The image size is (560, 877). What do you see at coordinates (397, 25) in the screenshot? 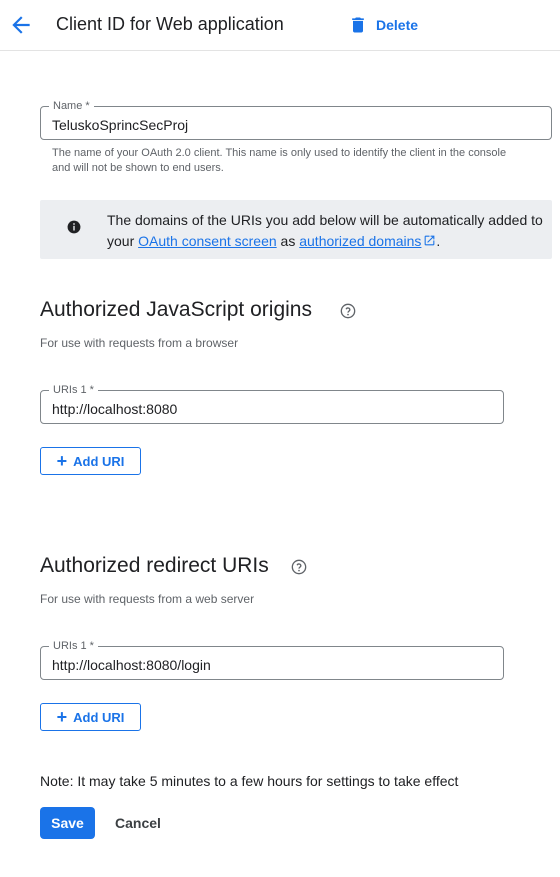
I see `delete-label: Delete` at bounding box center [397, 25].